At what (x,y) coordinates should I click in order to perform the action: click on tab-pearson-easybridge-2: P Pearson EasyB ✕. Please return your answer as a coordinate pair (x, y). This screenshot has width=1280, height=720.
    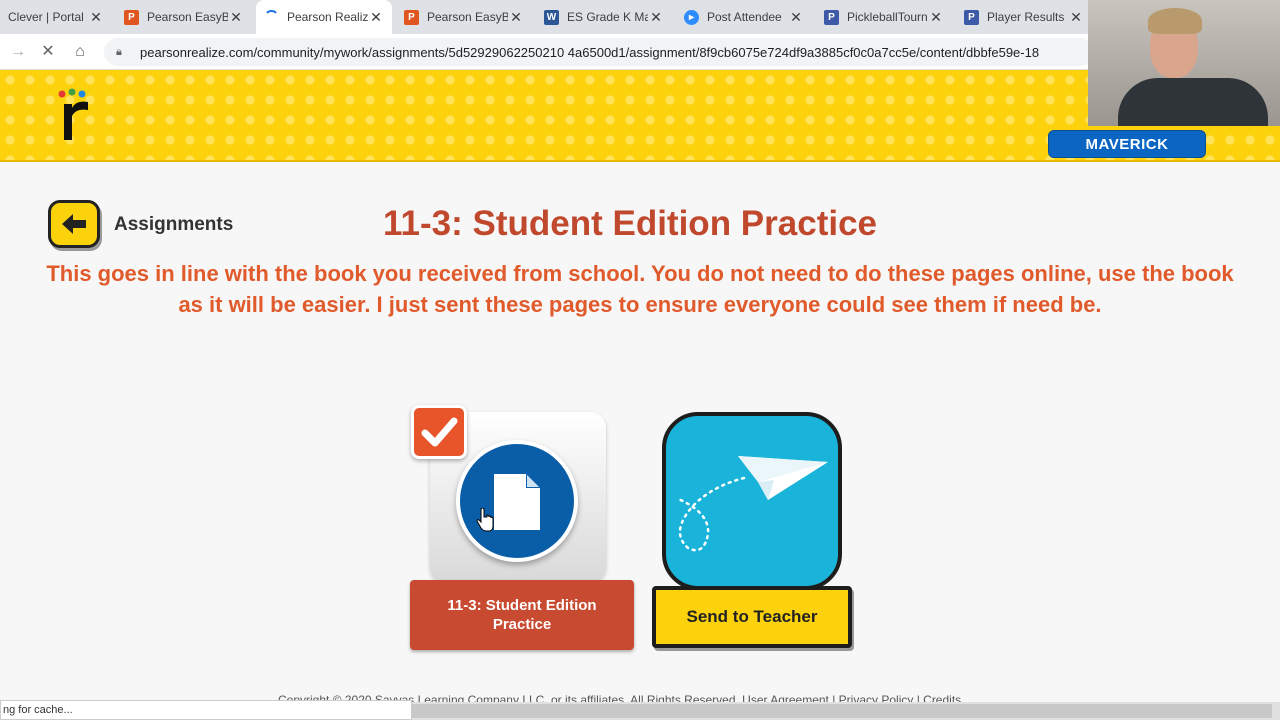
    Looking at the image, I should click on (464, 17).